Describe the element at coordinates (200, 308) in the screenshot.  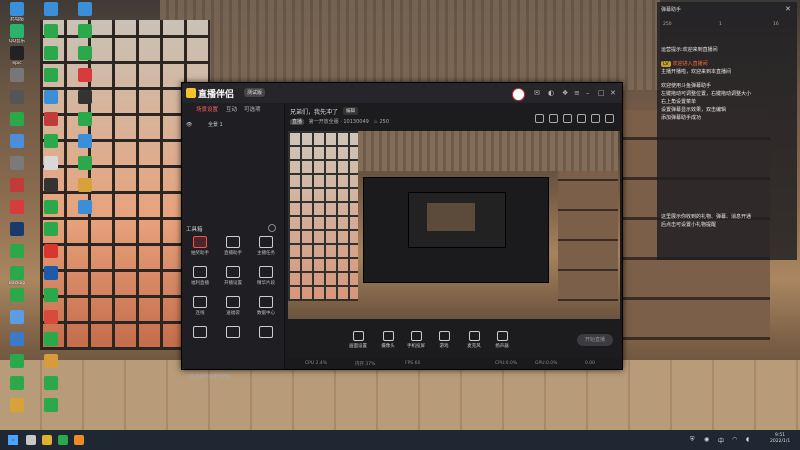
I see `tool-item: 连线` at that location.